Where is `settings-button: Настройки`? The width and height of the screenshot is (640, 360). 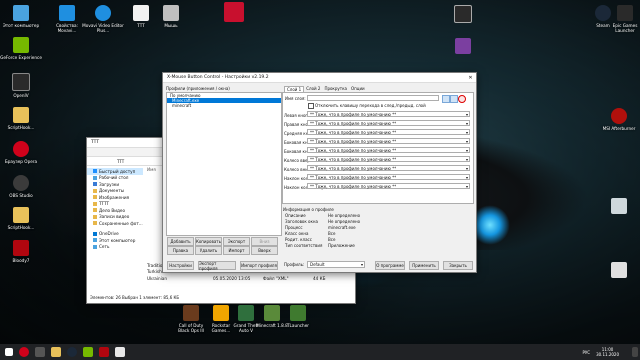
settings-button: Настройки is located at coordinates (180, 265).